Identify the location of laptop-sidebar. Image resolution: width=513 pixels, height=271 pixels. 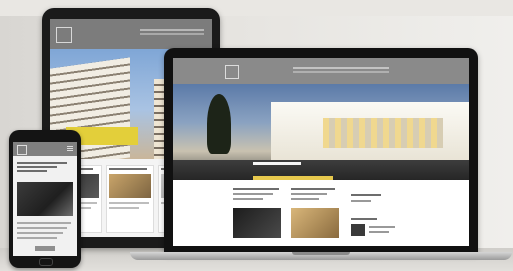
(376, 214).